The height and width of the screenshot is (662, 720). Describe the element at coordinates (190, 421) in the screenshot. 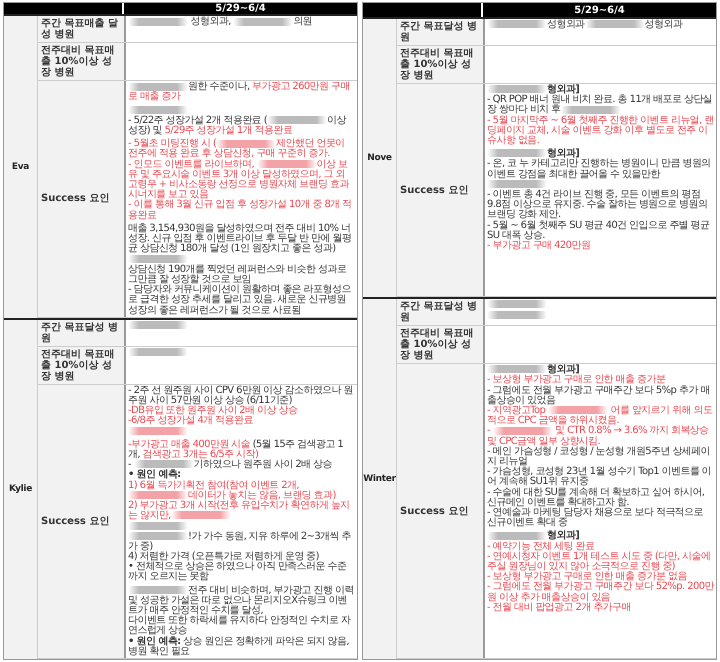

I see `note-text: -6/8주 성장가설 4개 적용완료` at that location.